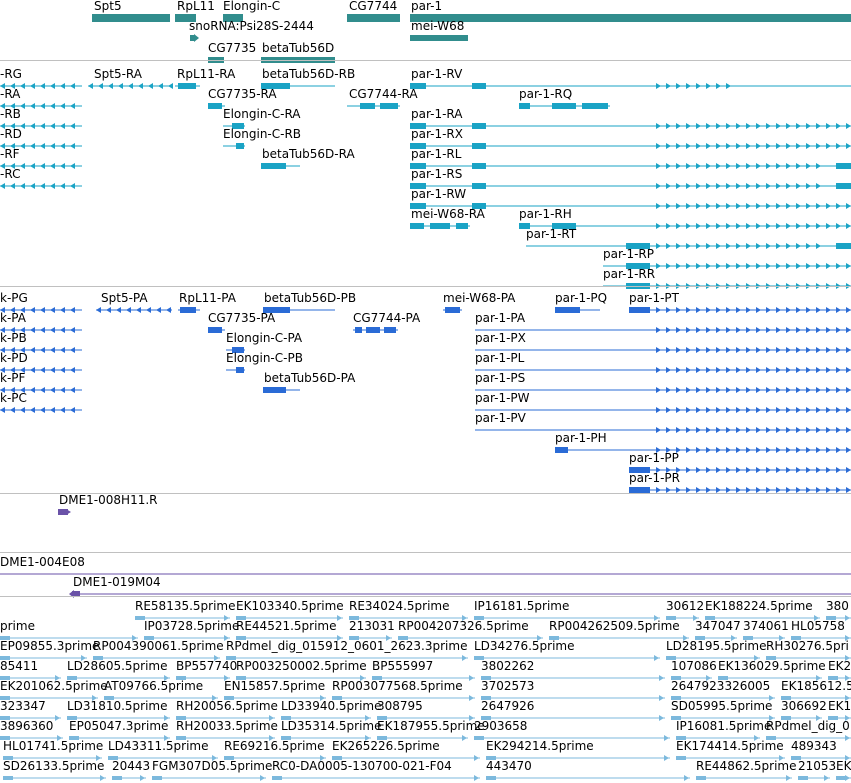  I want to click on feature-label: par-1-RT, so click(551, 234).